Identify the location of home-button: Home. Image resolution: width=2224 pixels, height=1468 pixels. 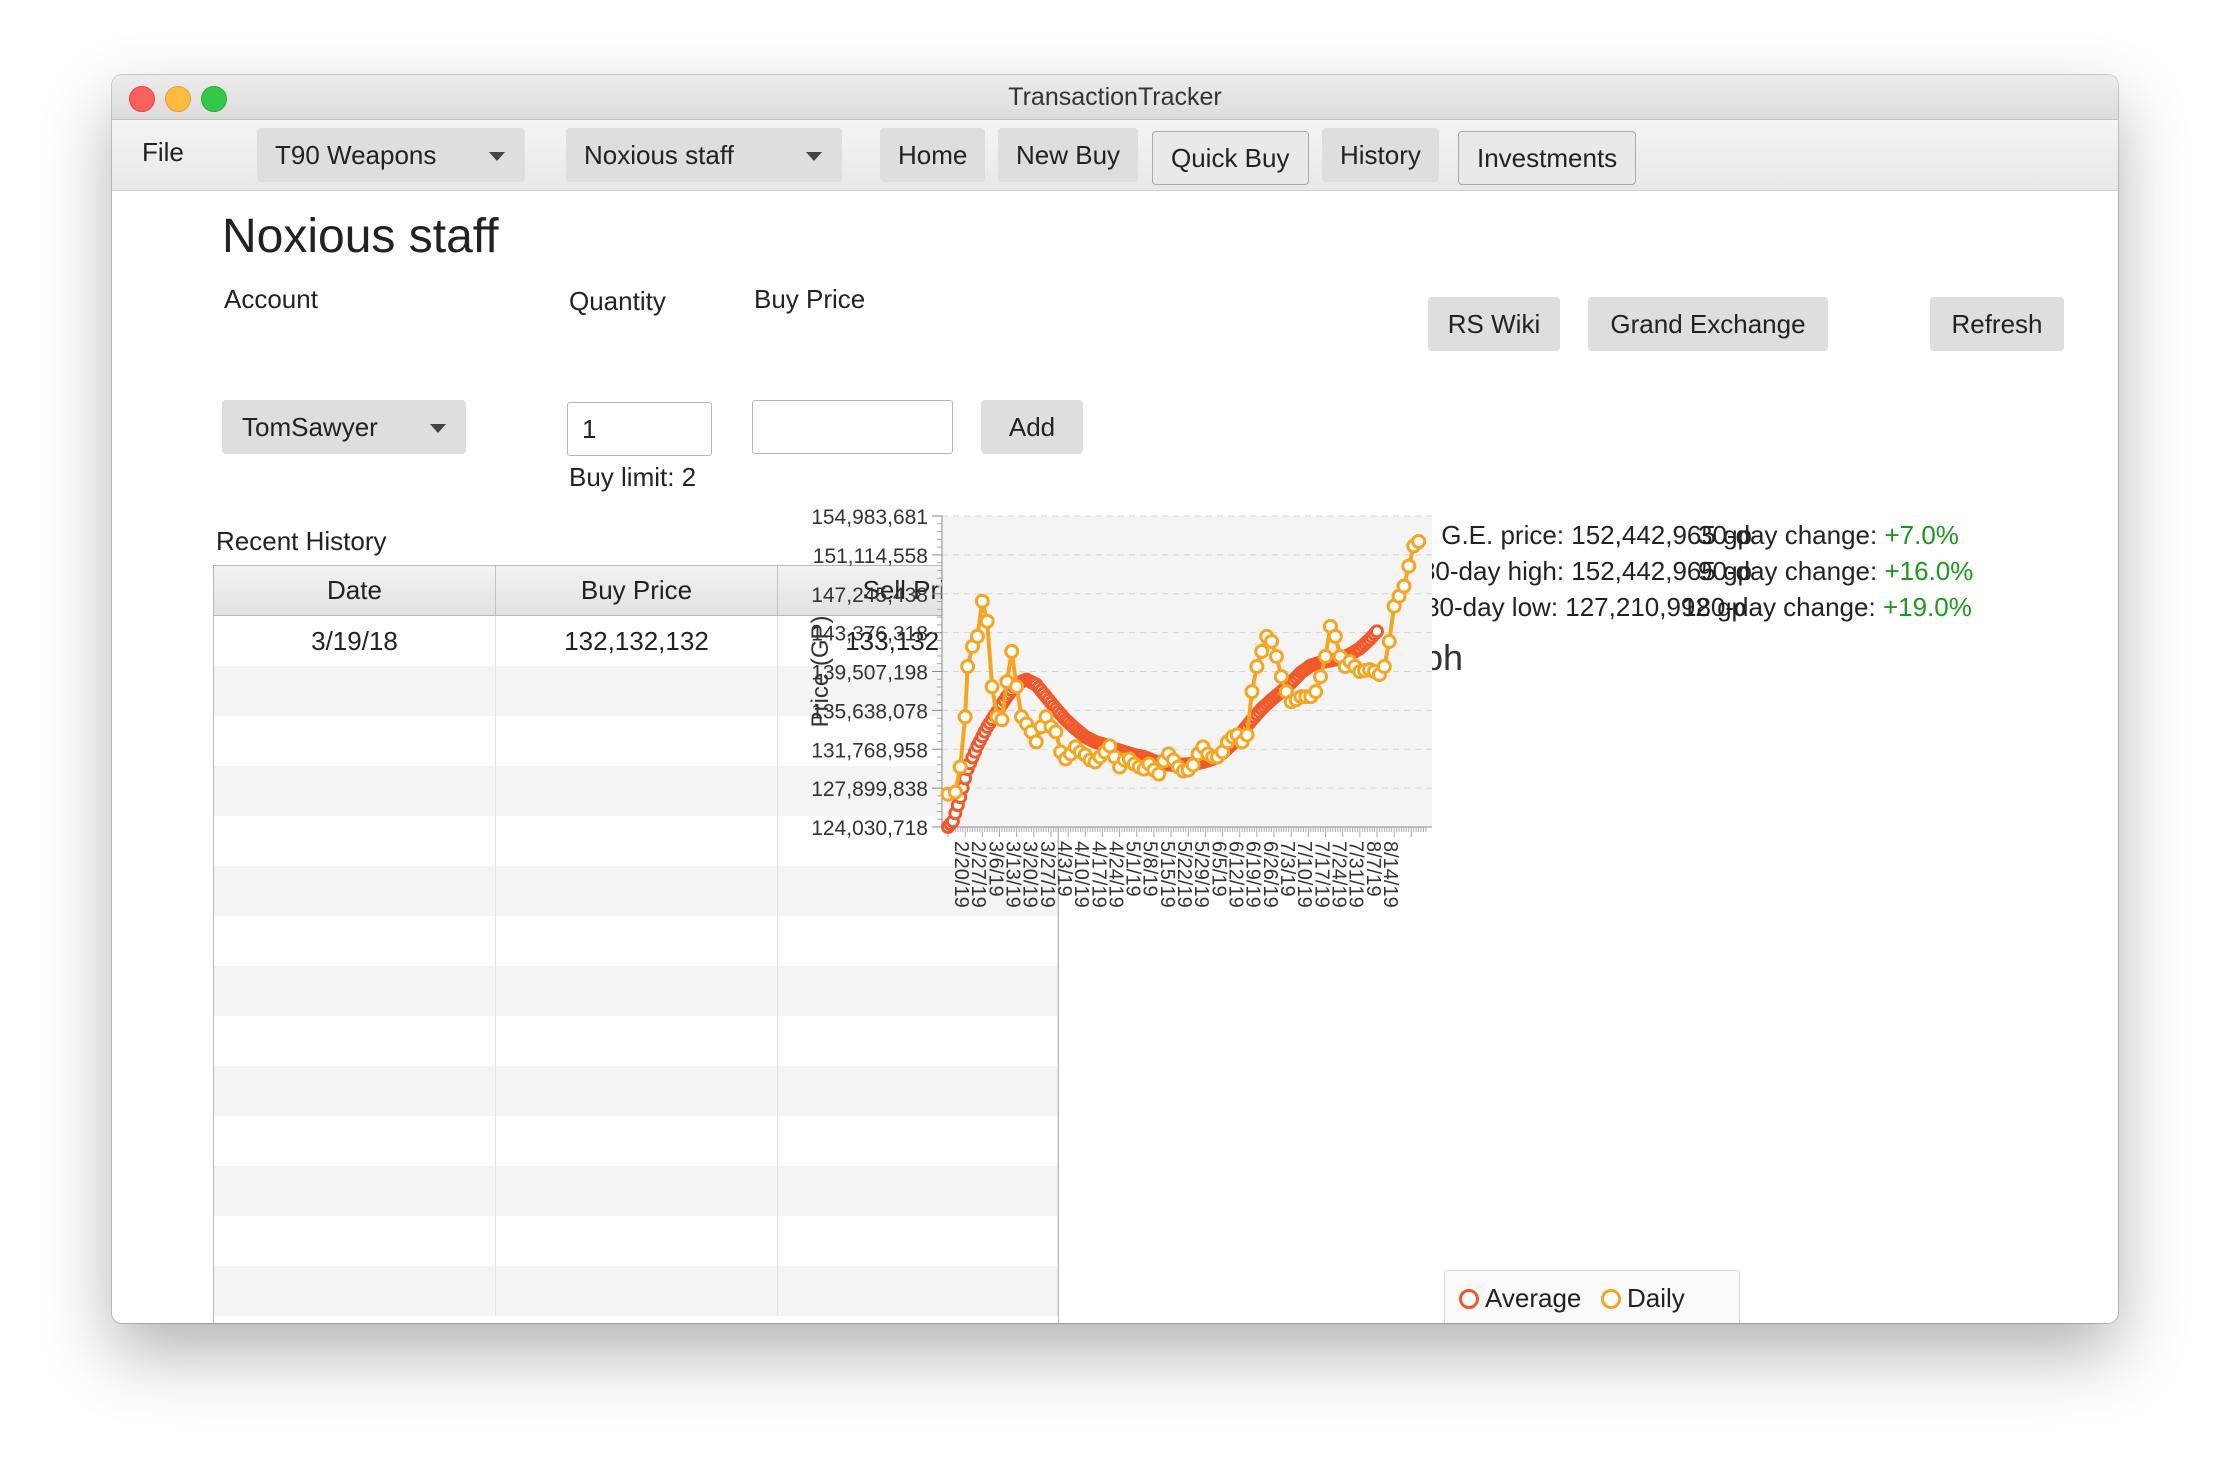
(933, 155).